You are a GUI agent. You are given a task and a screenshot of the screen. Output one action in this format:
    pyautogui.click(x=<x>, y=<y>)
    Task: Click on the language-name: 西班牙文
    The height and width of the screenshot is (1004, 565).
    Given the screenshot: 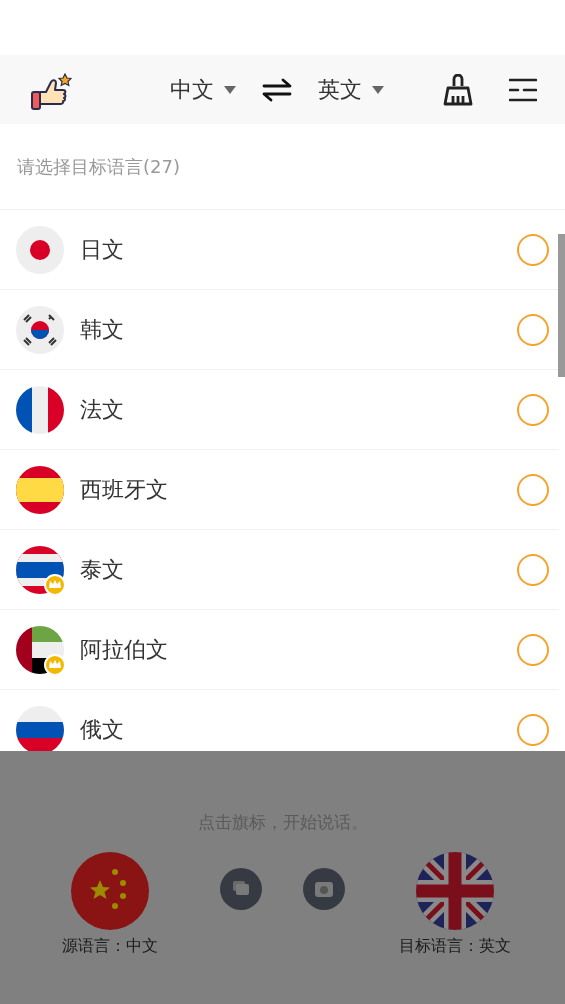 What is the action you would take?
    pyautogui.click(x=124, y=490)
    